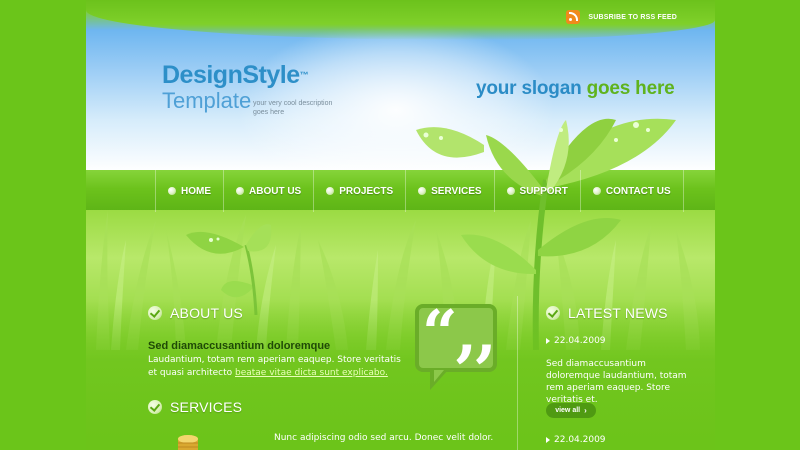 This screenshot has width=800, height=450. What do you see at coordinates (630, 88) in the screenshot?
I see `slogan-part-2: goes here` at bounding box center [630, 88].